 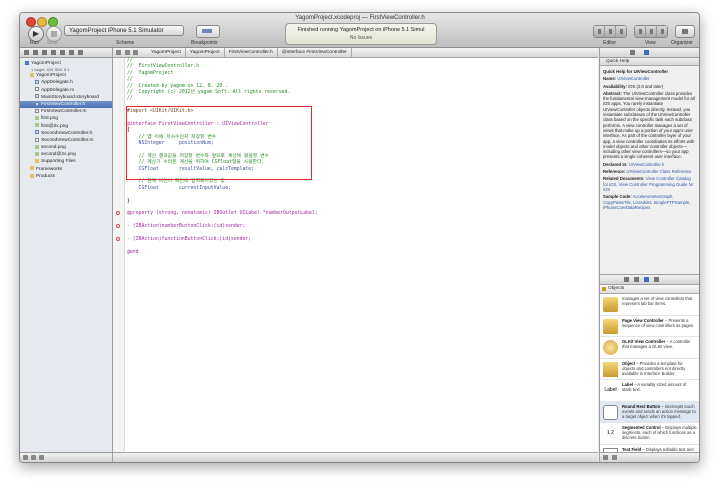 What do you see at coordinates (33, 457) in the screenshot?
I see `filter-icon` at bounding box center [33, 457].